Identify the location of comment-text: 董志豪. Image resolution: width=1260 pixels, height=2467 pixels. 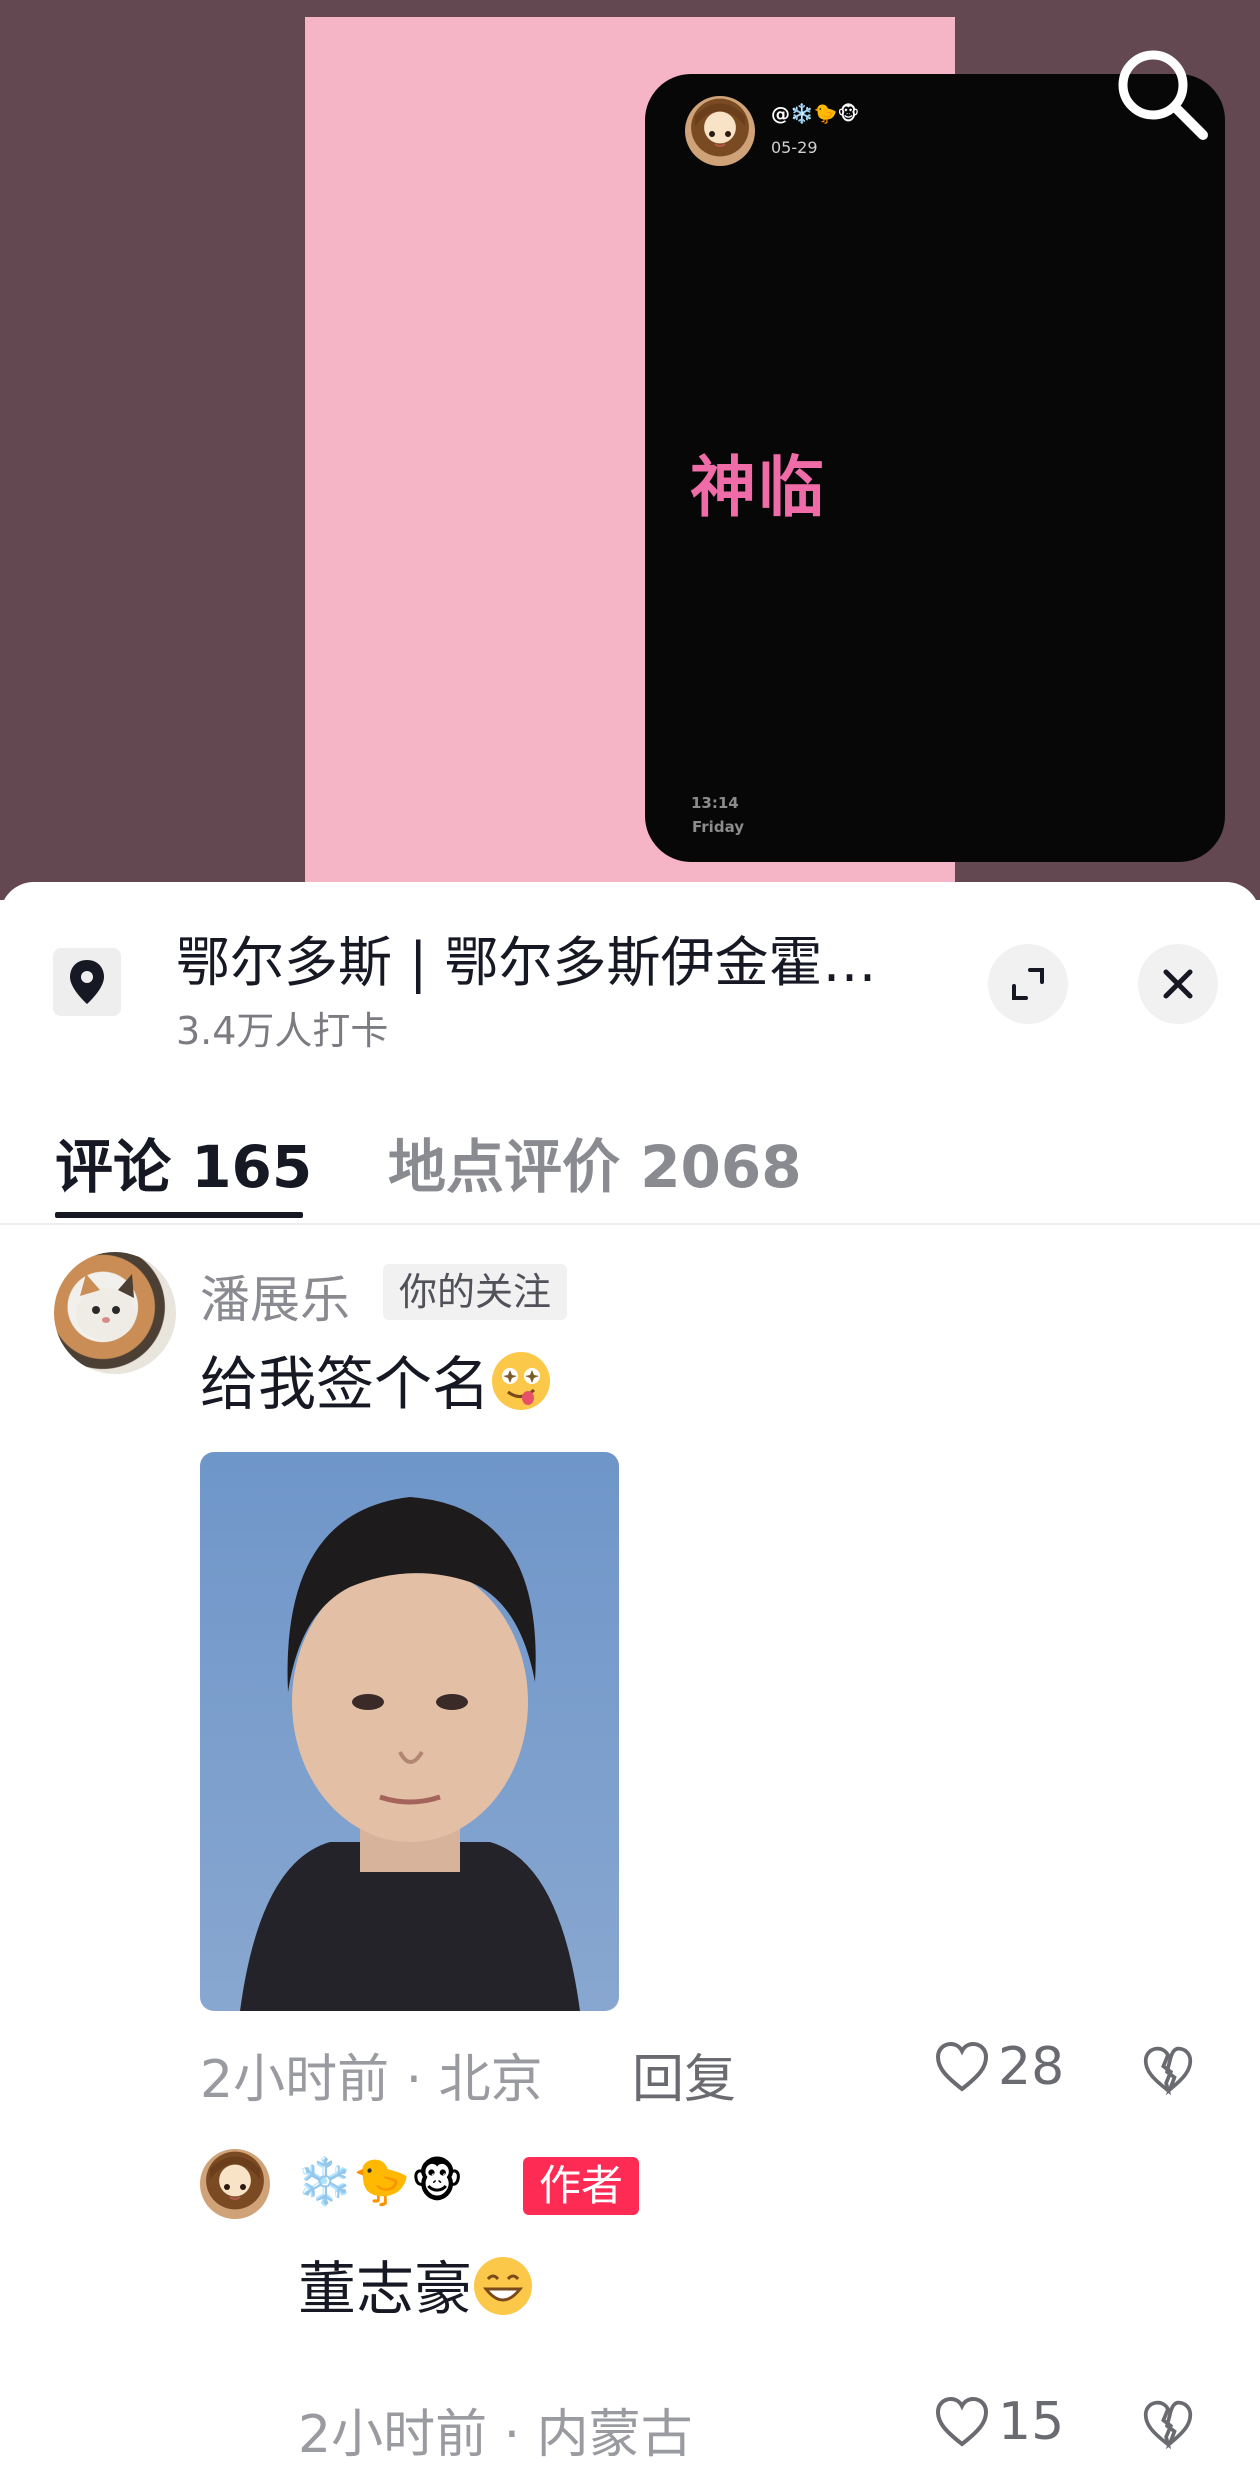
(416, 2286).